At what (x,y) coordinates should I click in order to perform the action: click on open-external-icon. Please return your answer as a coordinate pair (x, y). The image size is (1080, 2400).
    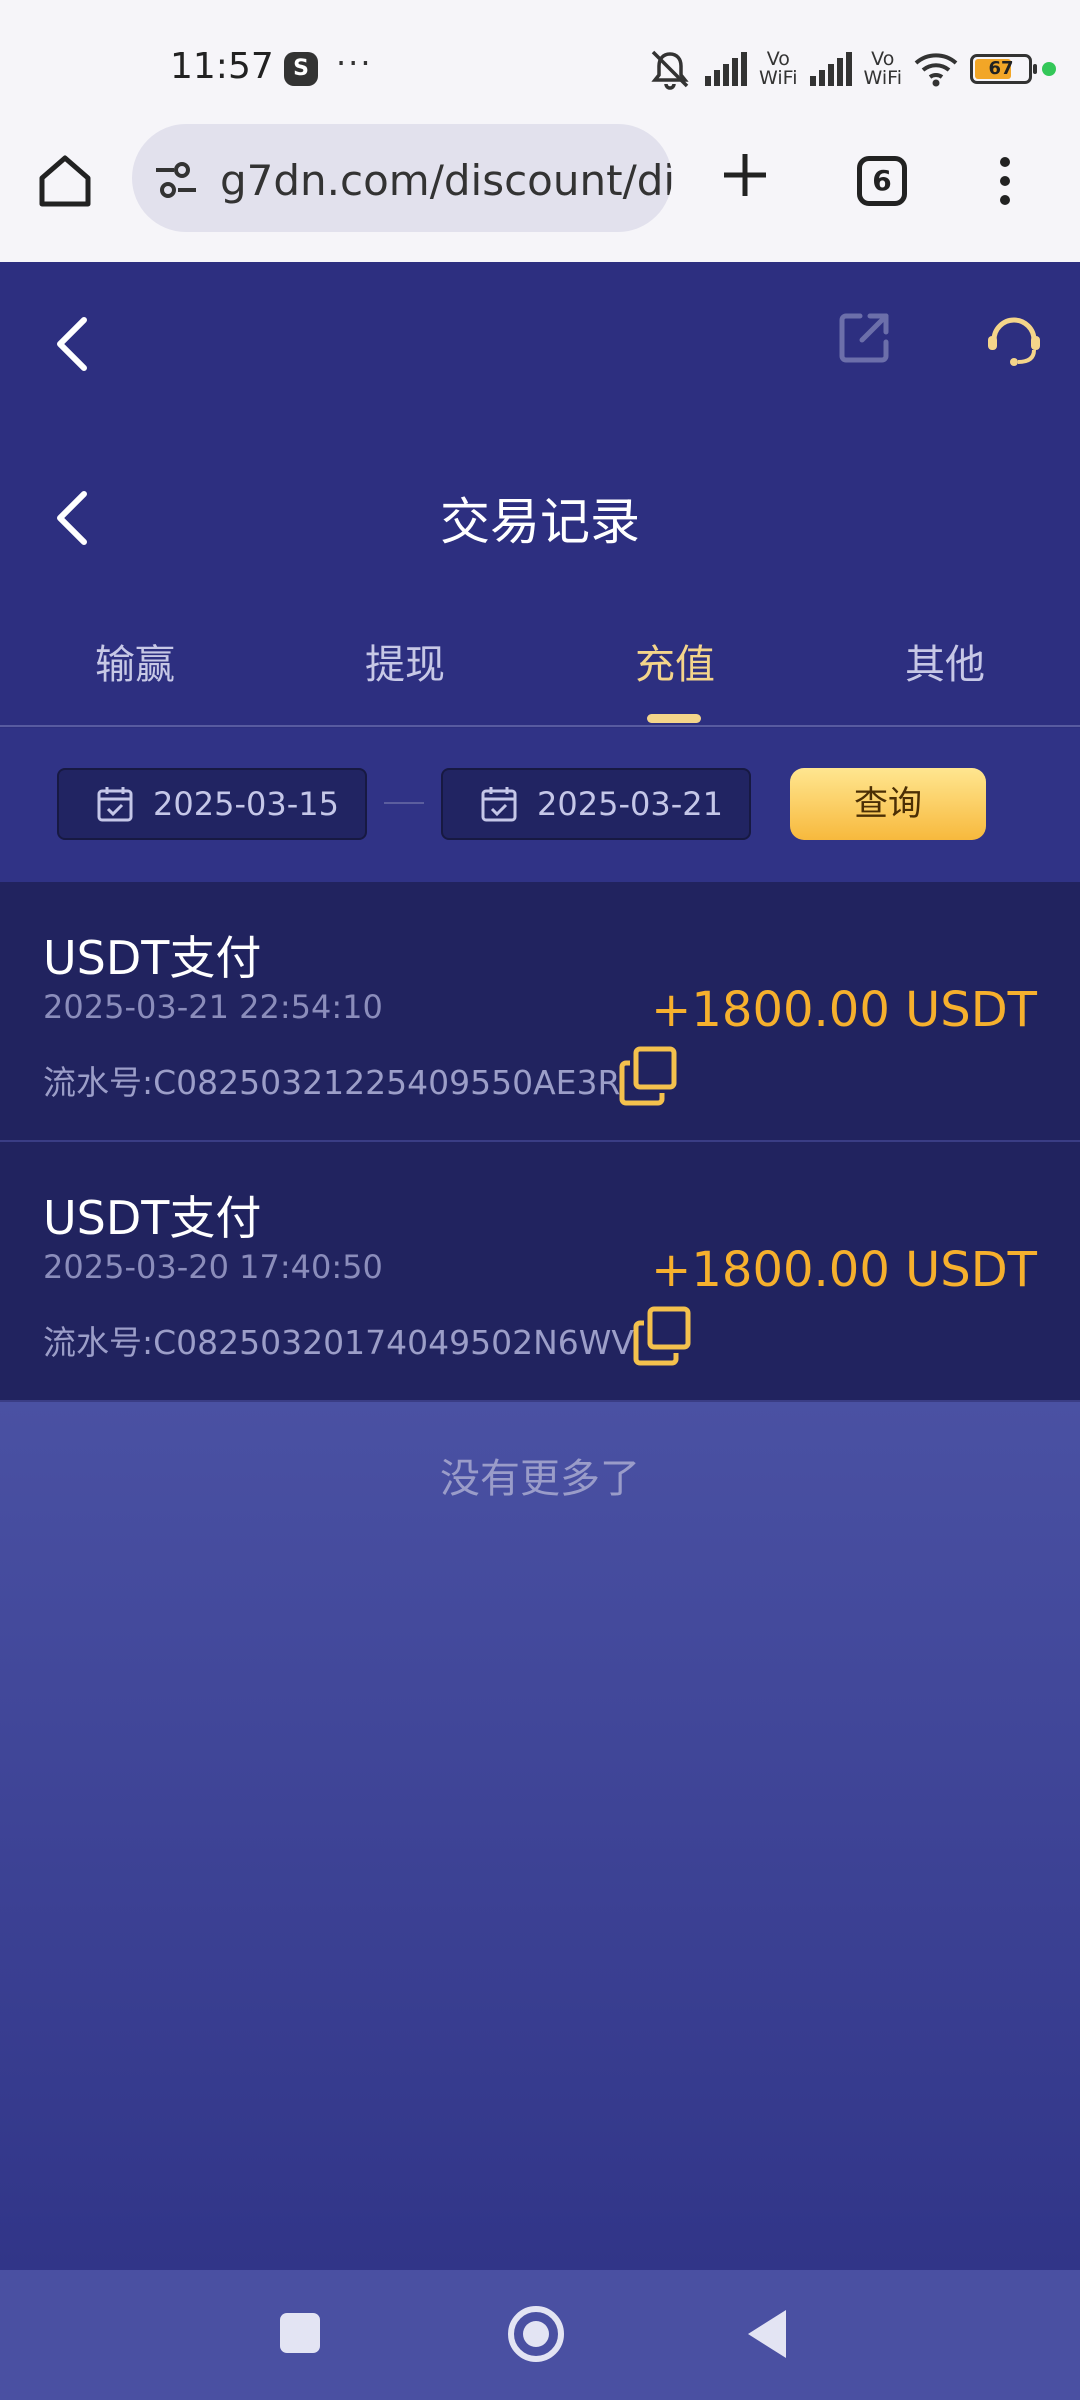
    Looking at the image, I should click on (864, 340).